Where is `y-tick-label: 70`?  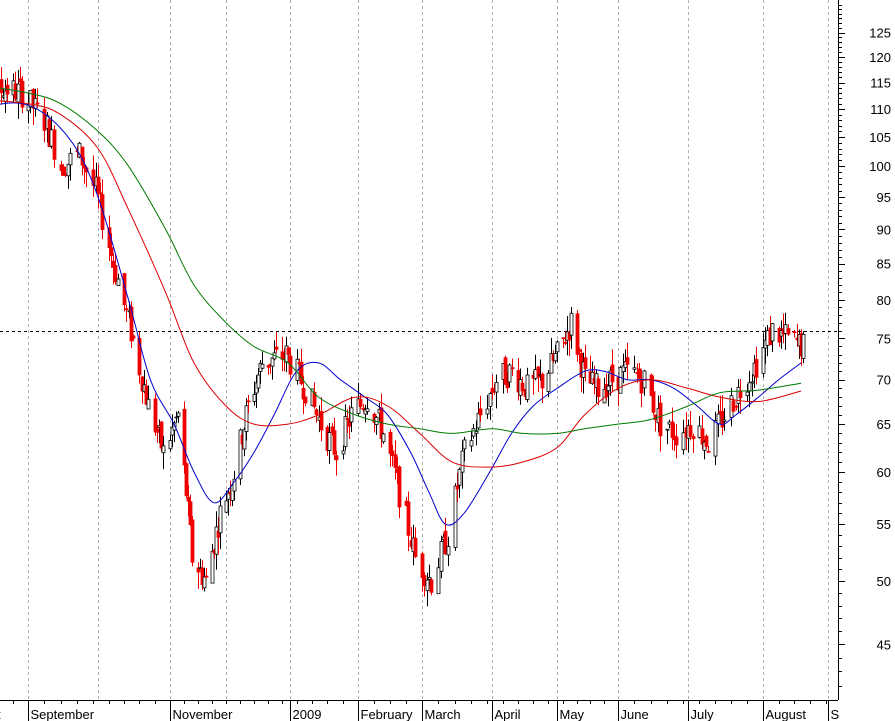
y-tick-label: 70 is located at coordinates (884, 380).